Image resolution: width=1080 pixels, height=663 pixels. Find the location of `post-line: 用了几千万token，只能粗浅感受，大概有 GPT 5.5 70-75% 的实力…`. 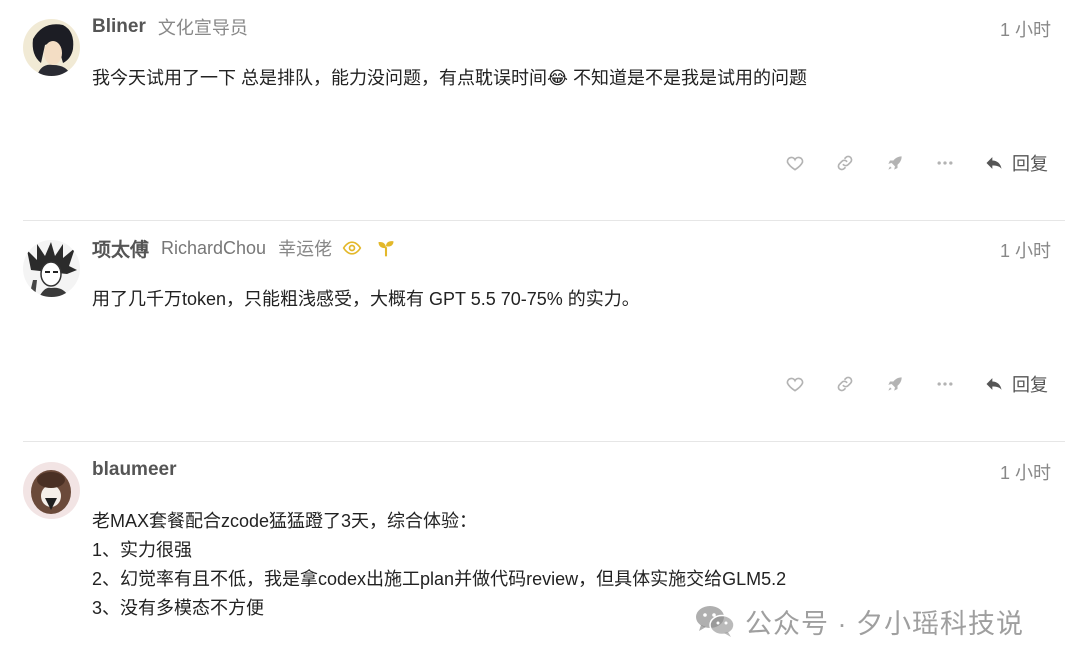

post-line: 用了几千万token，只能粗浅感受，大概有 GPT 5.5 70-75% 的实力… is located at coordinates (366, 299).